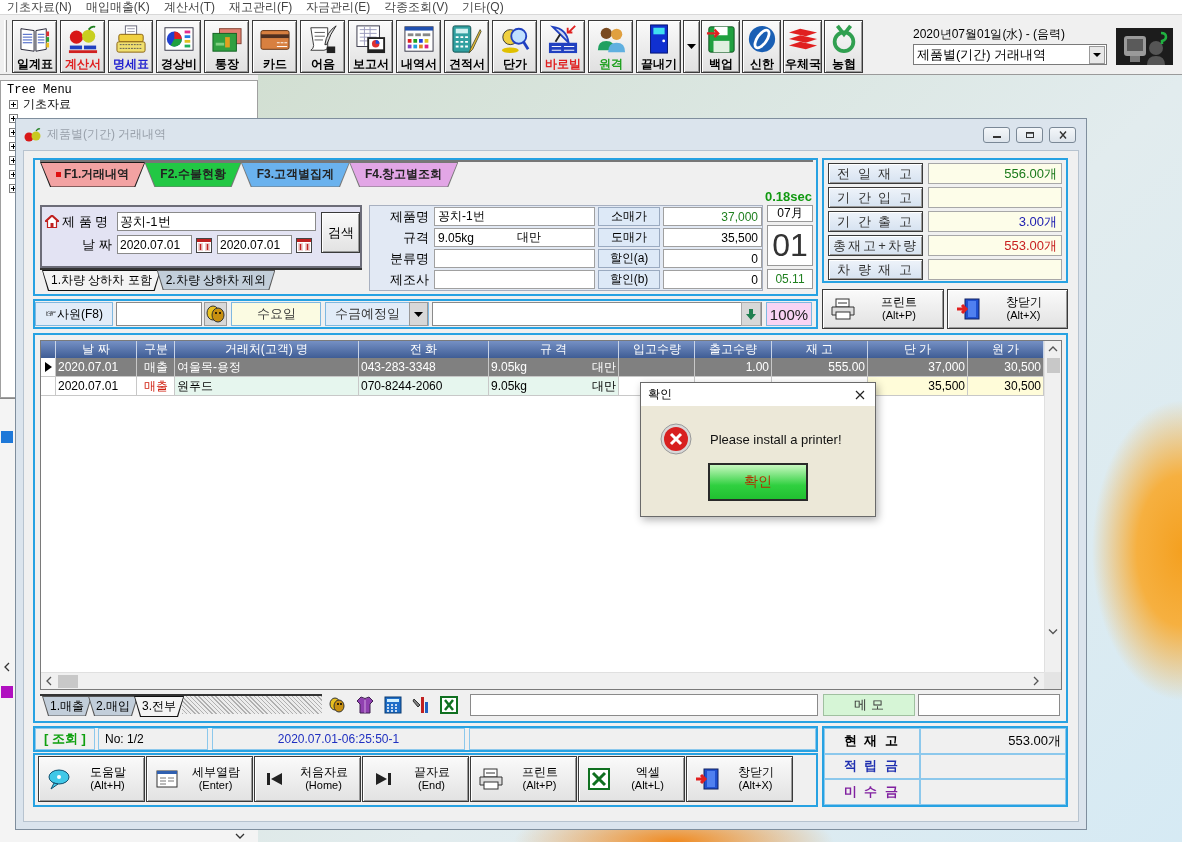 This screenshot has height=842, width=1182. I want to click on vertical-scrollbar, so click(1052, 506).